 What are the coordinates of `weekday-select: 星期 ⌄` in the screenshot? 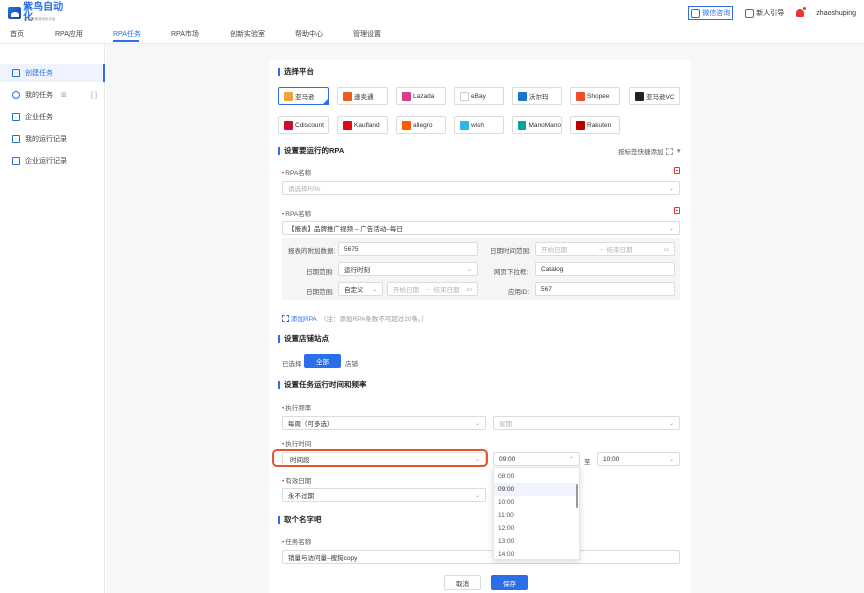 It's located at (586, 423).